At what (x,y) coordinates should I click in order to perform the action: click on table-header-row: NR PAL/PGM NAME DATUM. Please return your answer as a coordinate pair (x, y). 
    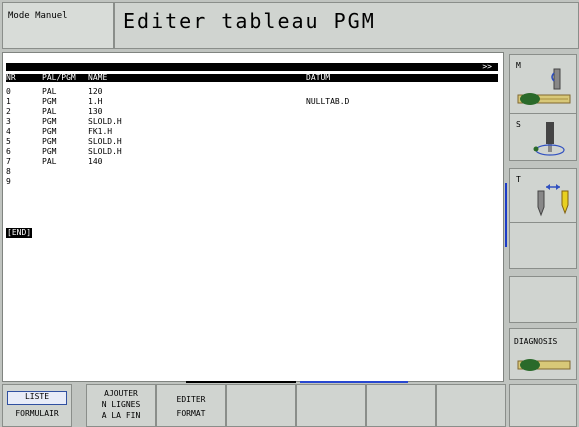
    Looking at the image, I should click on (252, 78).